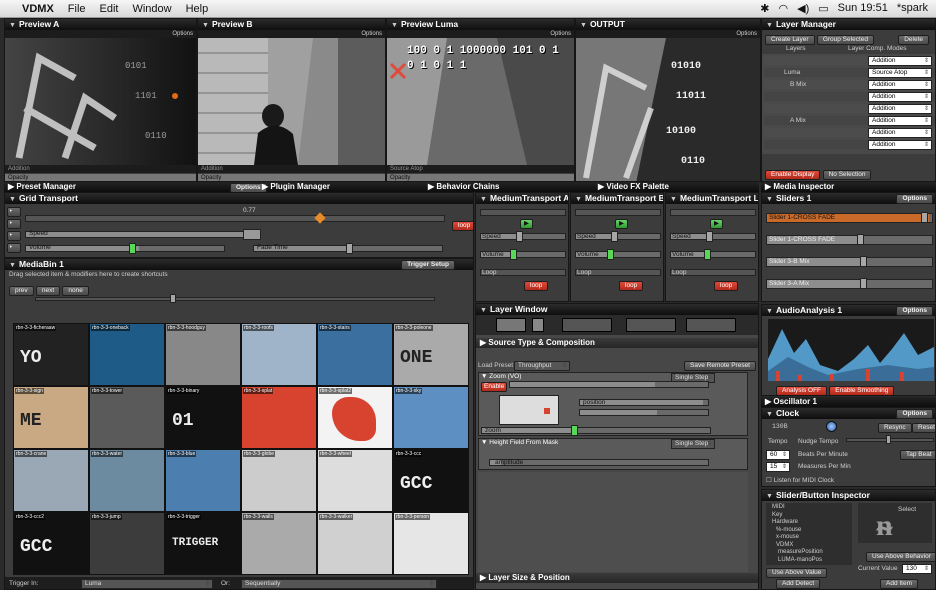 The image size is (936, 590). What do you see at coordinates (798, 584) in the screenshot?
I see `add-detect-button: Add Detect` at bounding box center [798, 584].